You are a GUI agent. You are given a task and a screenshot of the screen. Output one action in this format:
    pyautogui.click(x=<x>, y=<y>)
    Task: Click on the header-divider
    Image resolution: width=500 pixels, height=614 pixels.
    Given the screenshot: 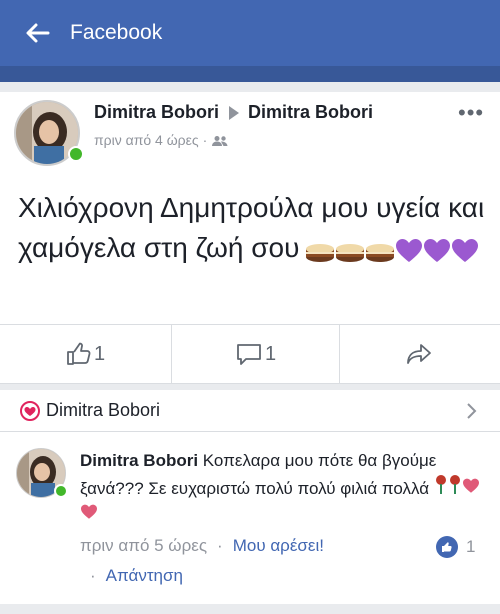 What is the action you would take?
    pyautogui.click(x=250, y=74)
    